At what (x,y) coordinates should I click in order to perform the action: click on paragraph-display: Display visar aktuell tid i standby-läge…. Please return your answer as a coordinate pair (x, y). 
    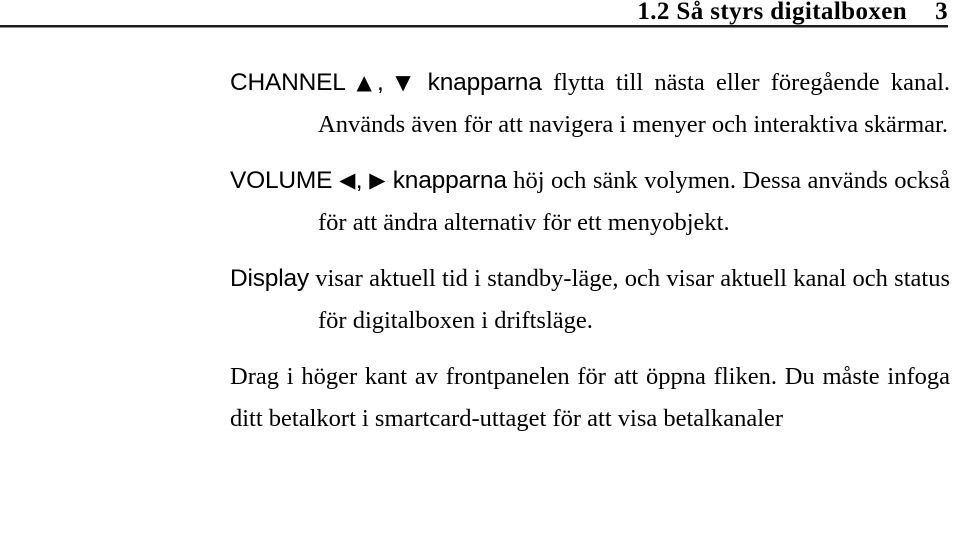
    Looking at the image, I should click on (590, 300).